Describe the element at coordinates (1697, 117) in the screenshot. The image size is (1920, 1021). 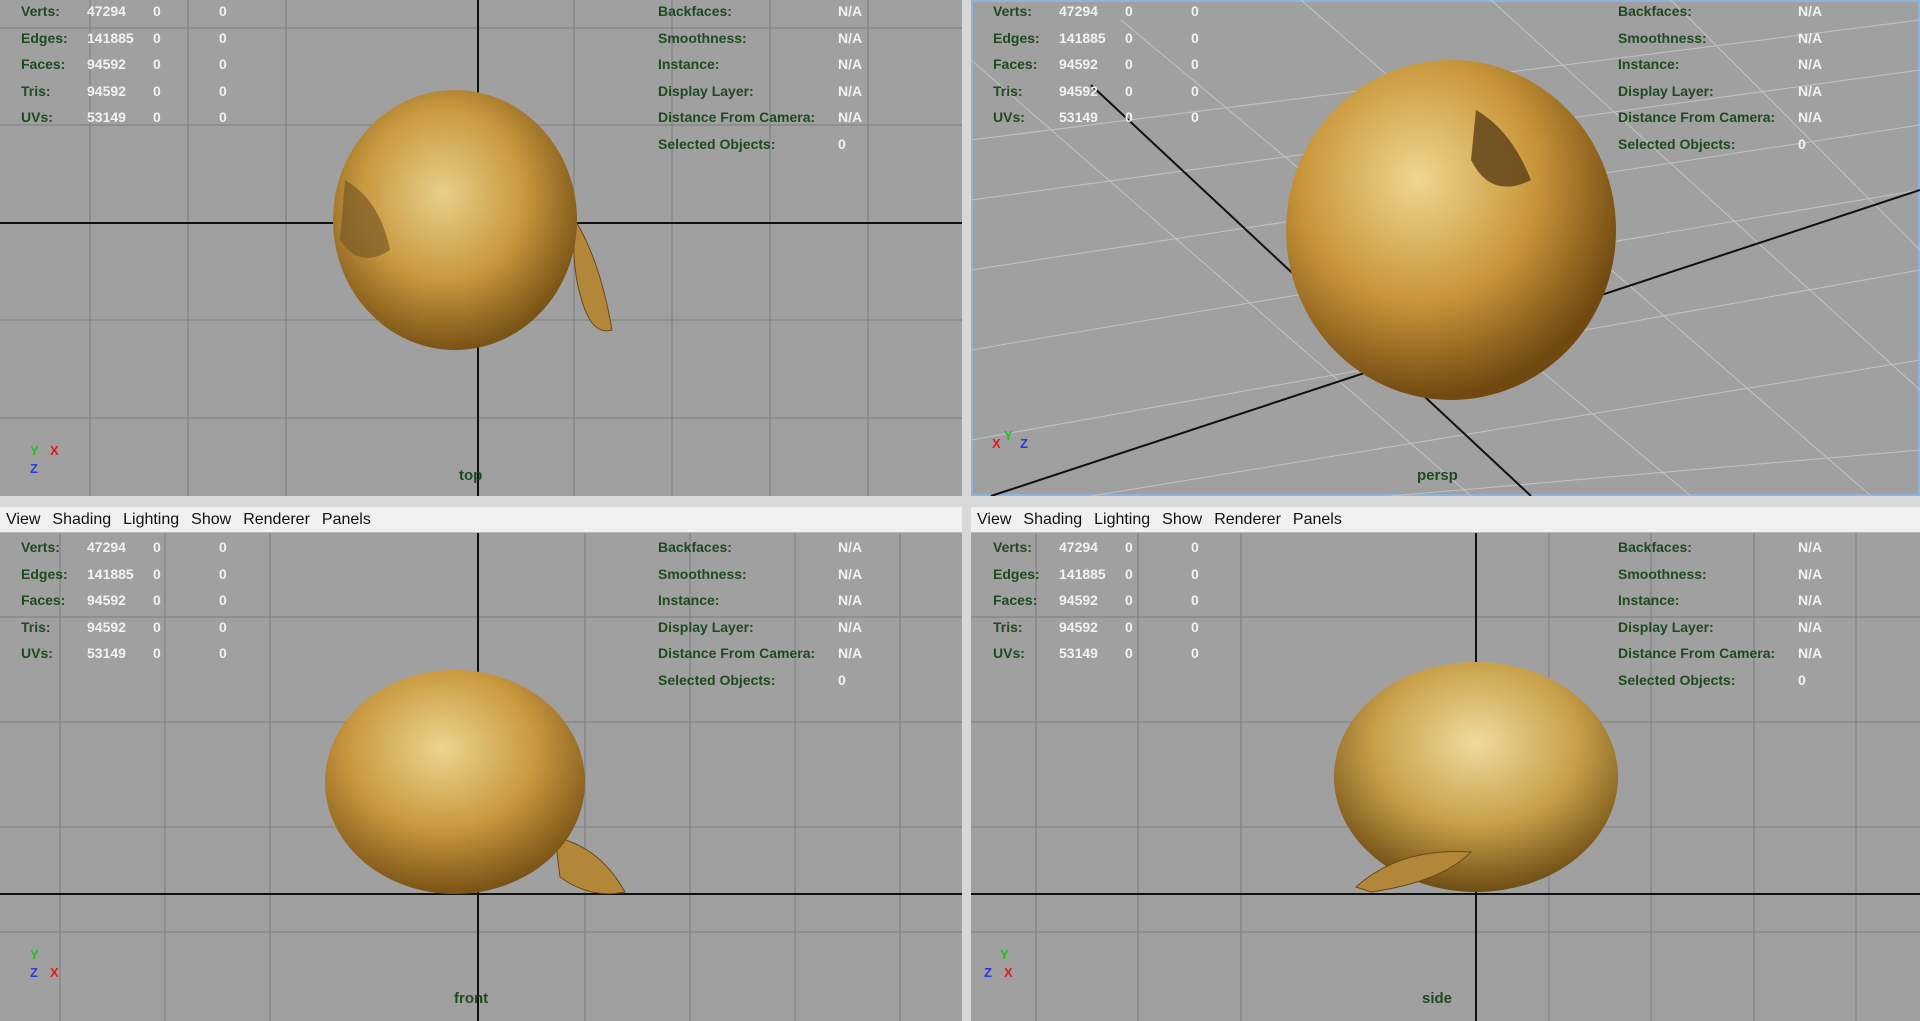
I see `hud-detail-label: Distance From Camera:` at that location.